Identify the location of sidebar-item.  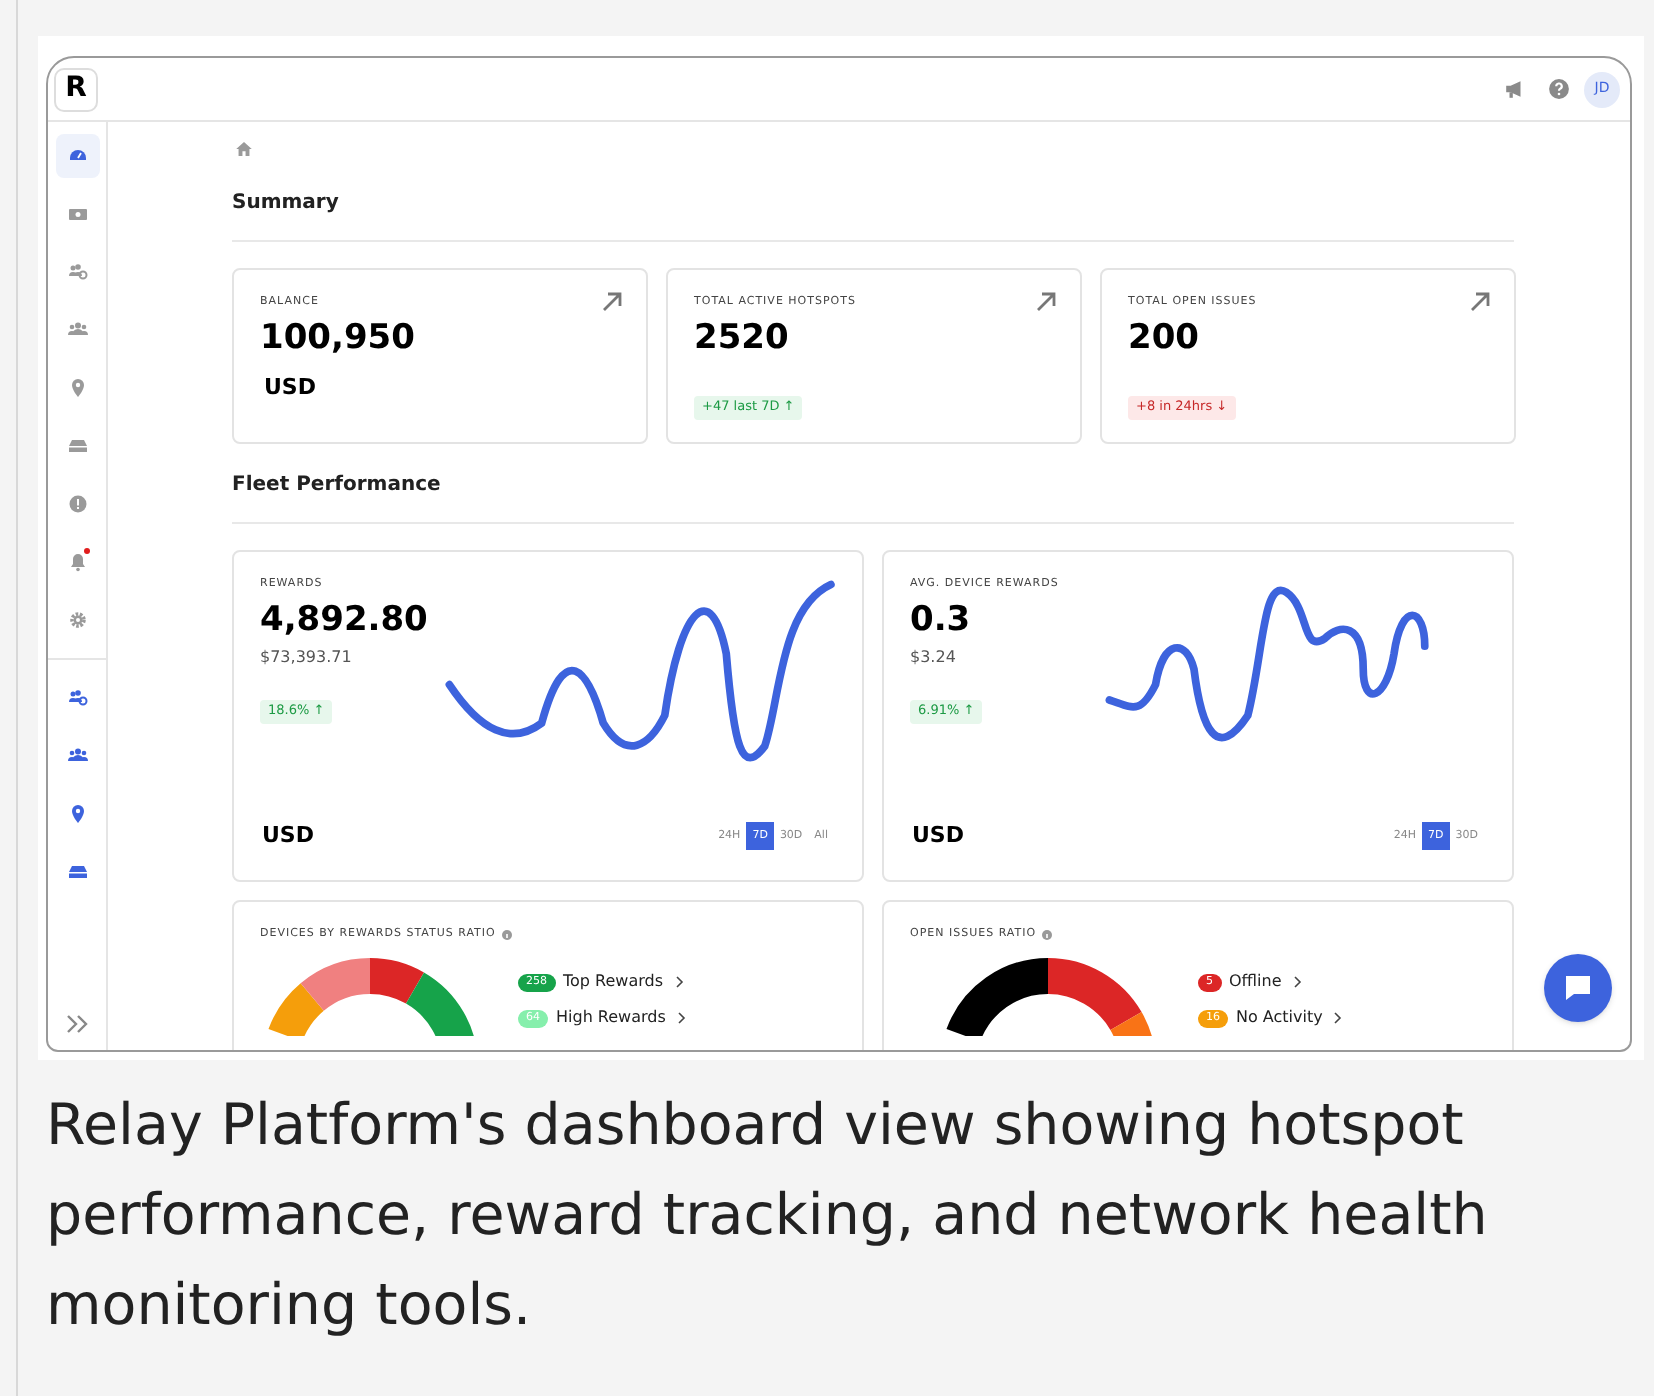
(77, 156).